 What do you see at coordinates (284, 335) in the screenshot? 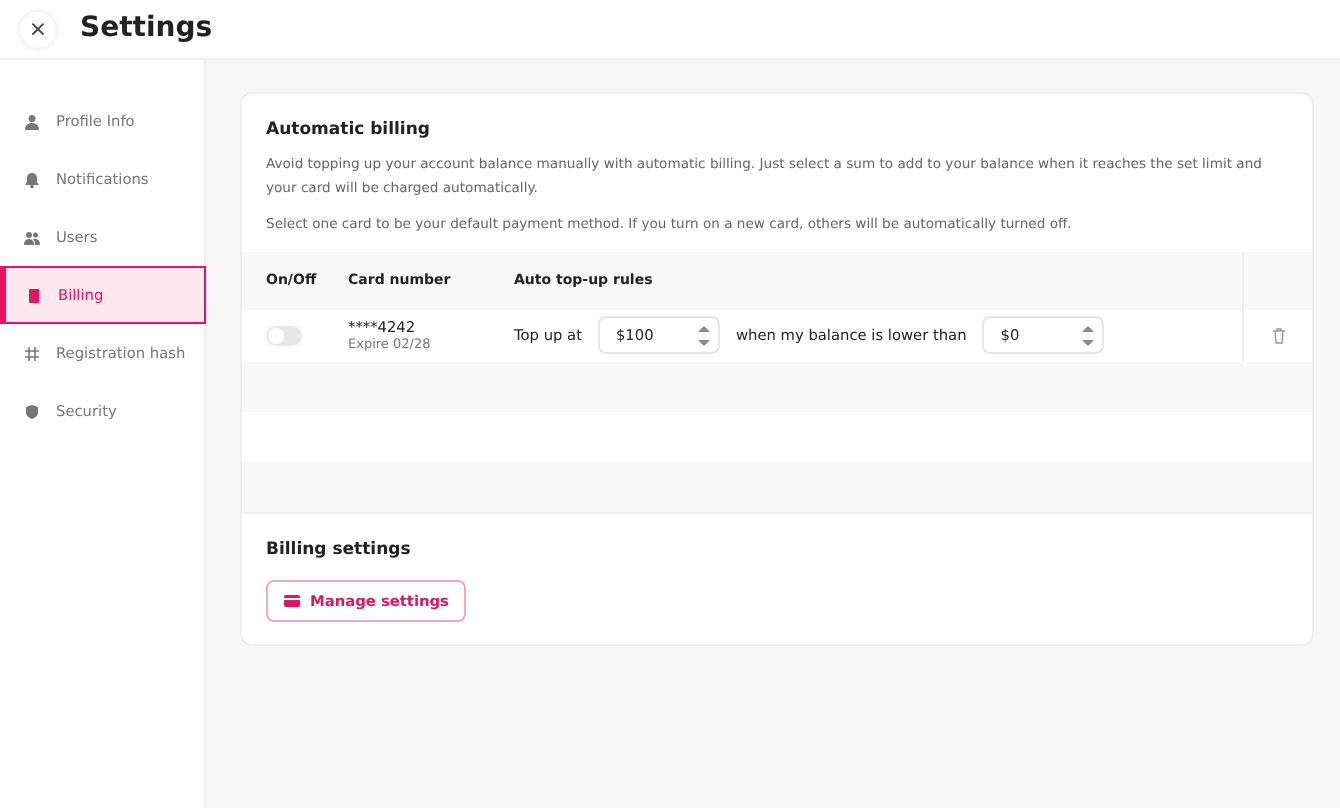
I see `toggle-switch` at bounding box center [284, 335].